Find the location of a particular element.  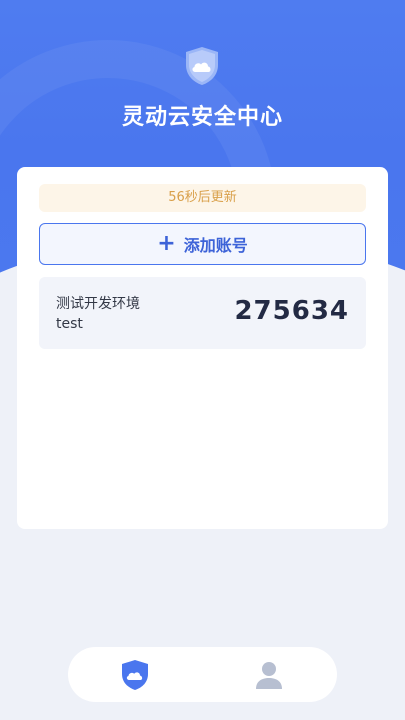

plus-icon: + is located at coordinates (166, 243).